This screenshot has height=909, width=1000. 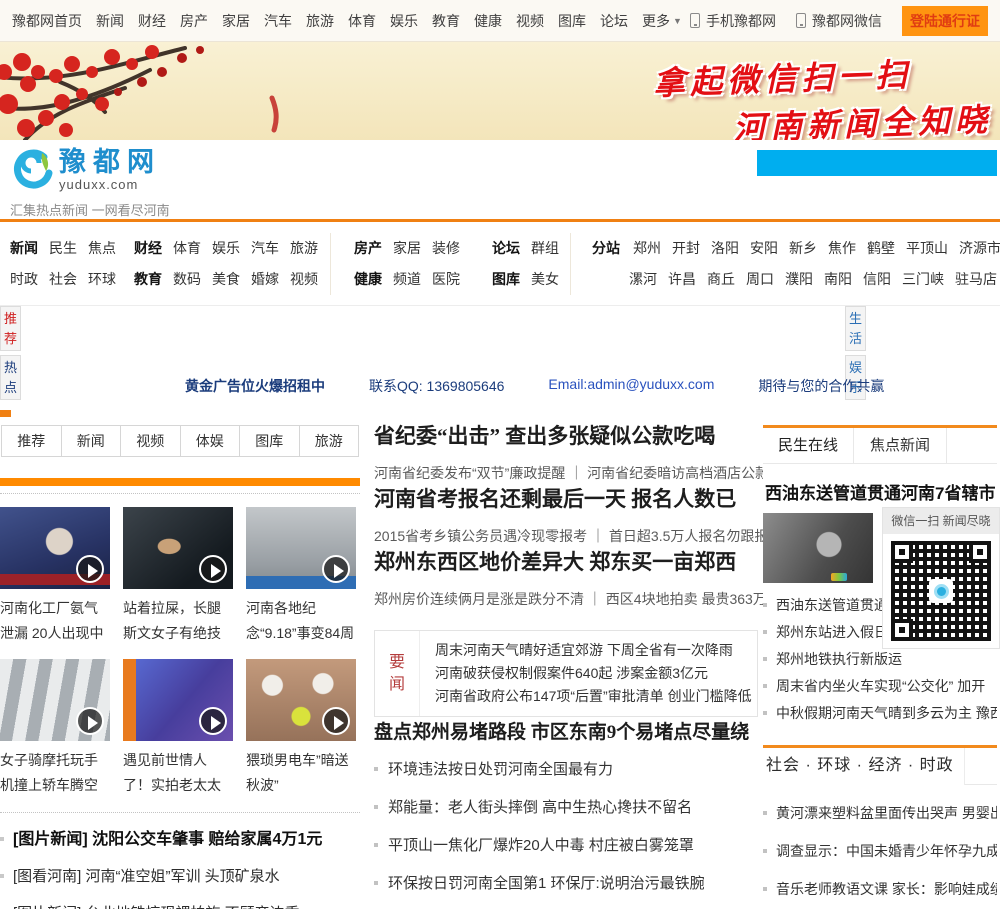 I want to click on city-link: 南阳, so click(x=838, y=279).